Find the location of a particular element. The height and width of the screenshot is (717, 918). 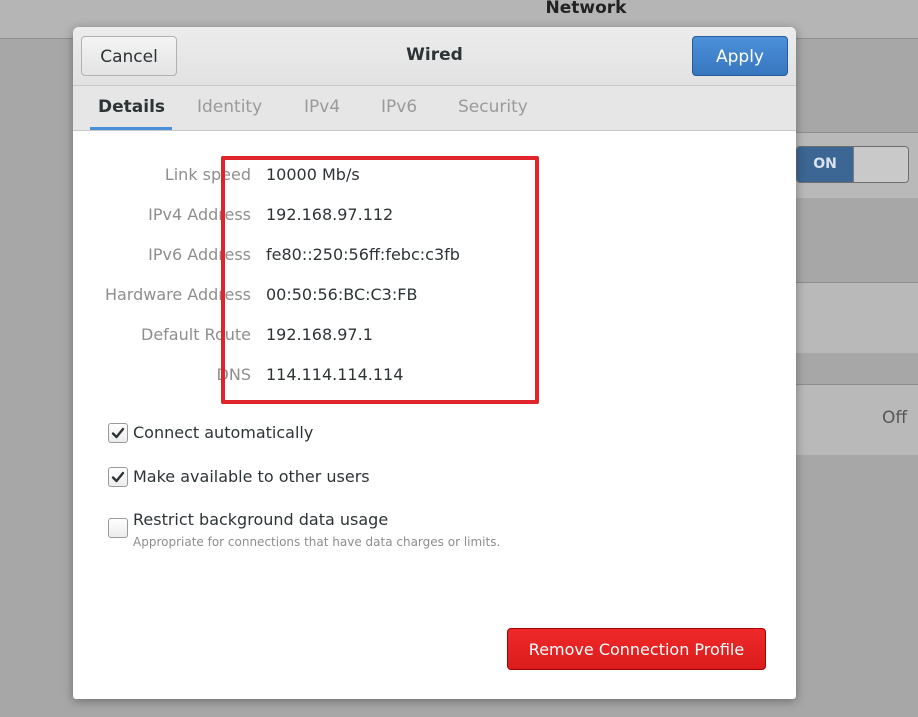

restrict-background-label: Restrict background data usage is located at coordinates (260, 519).